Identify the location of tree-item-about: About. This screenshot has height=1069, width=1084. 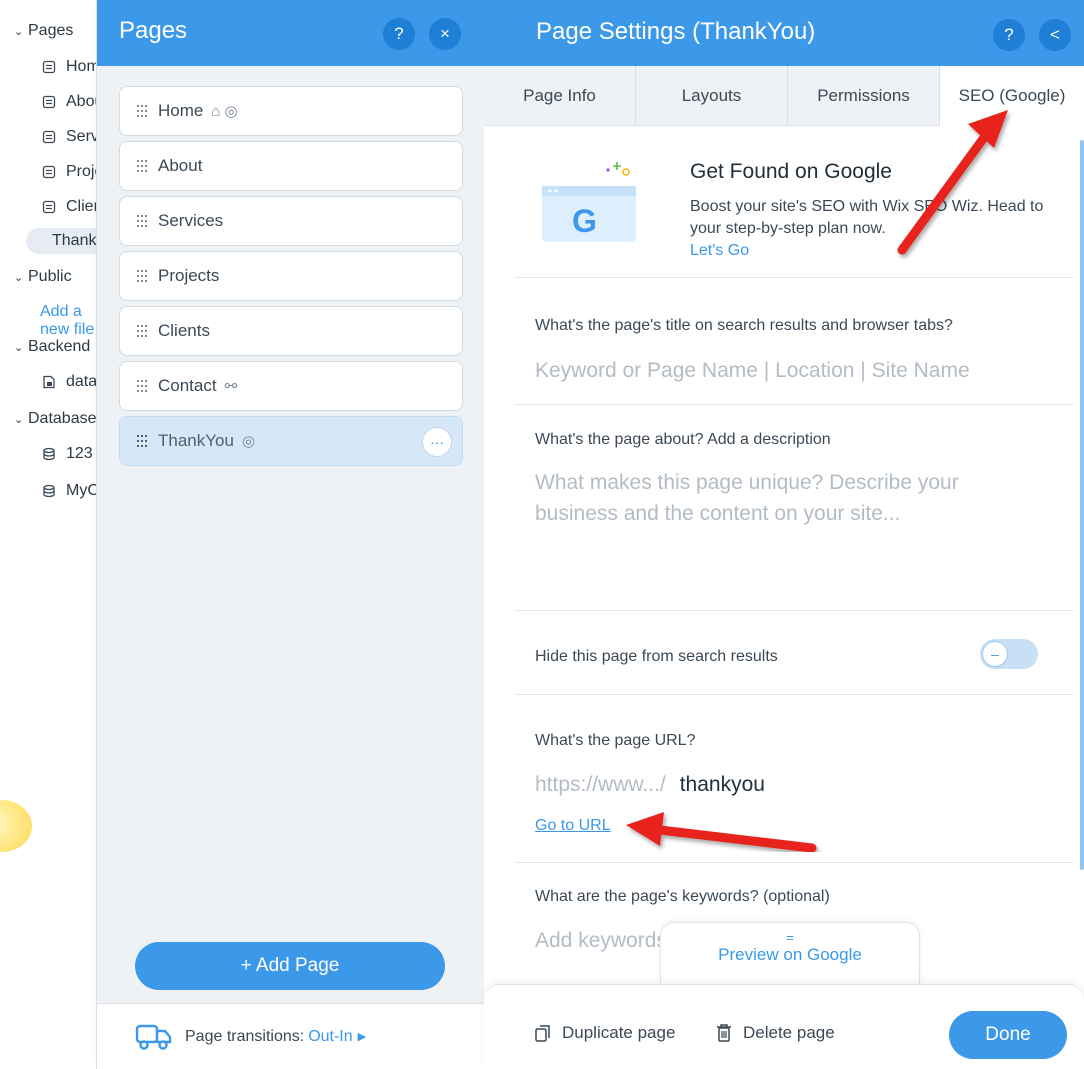
(71, 102).